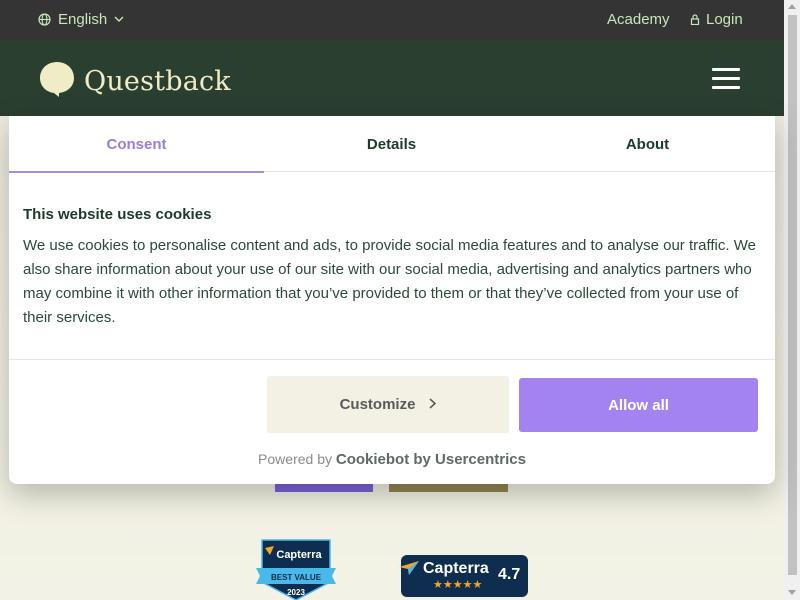 This screenshot has height=600, width=800. I want to click on powered-by: Powered by Cookiebot by Usercentrics, so click(392, 459).